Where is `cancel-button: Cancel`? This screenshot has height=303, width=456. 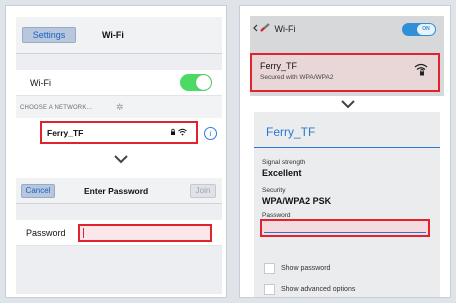
cancel-button: Cancel is located at coordinates (38, 191).